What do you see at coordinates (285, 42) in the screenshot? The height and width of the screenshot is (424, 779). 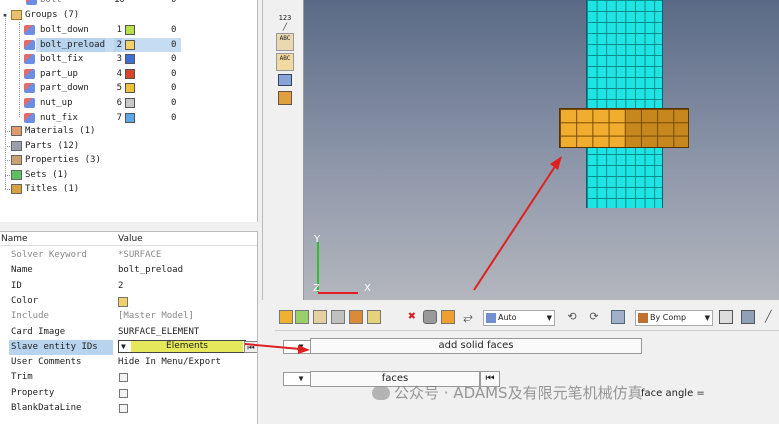 I see `abc-label-button: ABC` at bounding box center [285, 42].